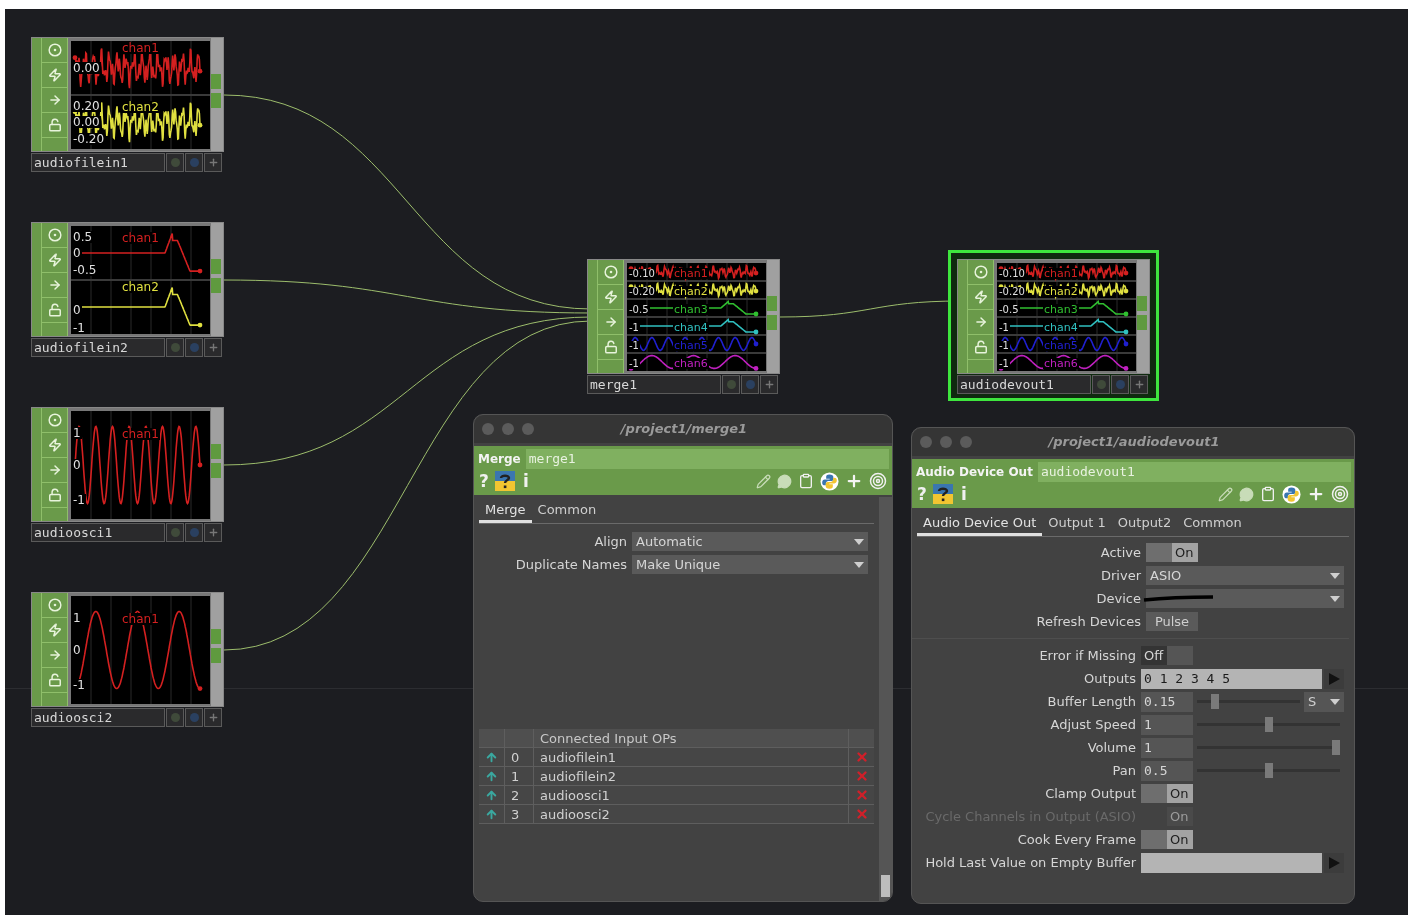  What do you see at coordinates (1231, 862) in the screenshot?
I see `text-field` at bounding box center [1231, 862].